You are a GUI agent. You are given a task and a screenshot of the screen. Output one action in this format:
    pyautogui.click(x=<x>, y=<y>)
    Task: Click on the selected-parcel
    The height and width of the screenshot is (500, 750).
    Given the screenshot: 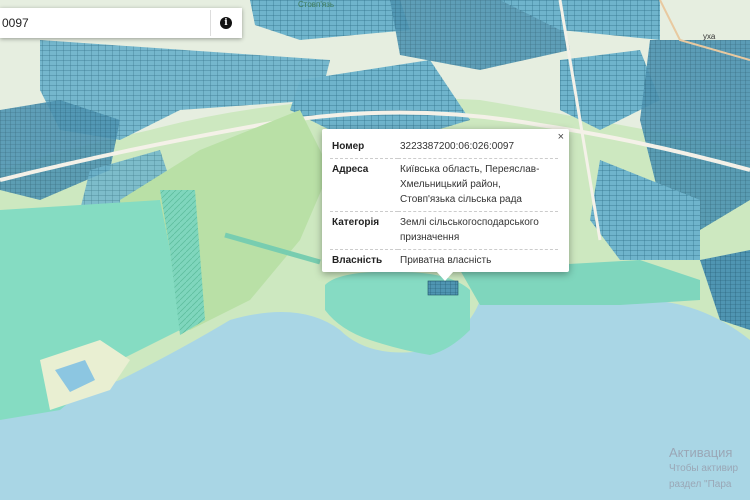 What is the action you would take?
    pyautogui.click(x=443, y=288)
    